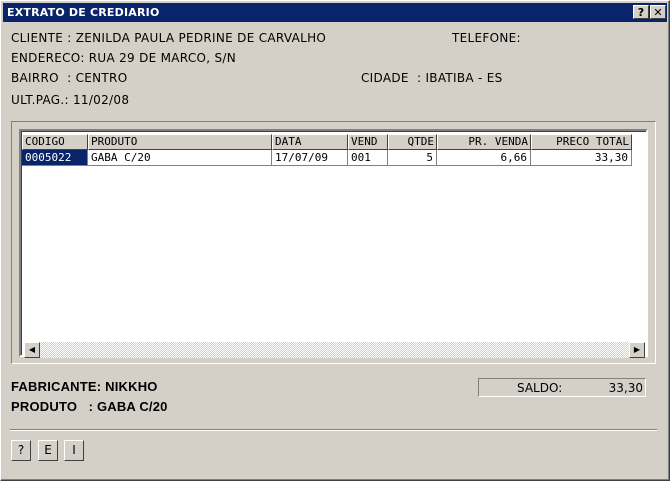 This screenshot has height=481, width=670. I want to click on cell-produto: GABA C/20, so click(180, 158).